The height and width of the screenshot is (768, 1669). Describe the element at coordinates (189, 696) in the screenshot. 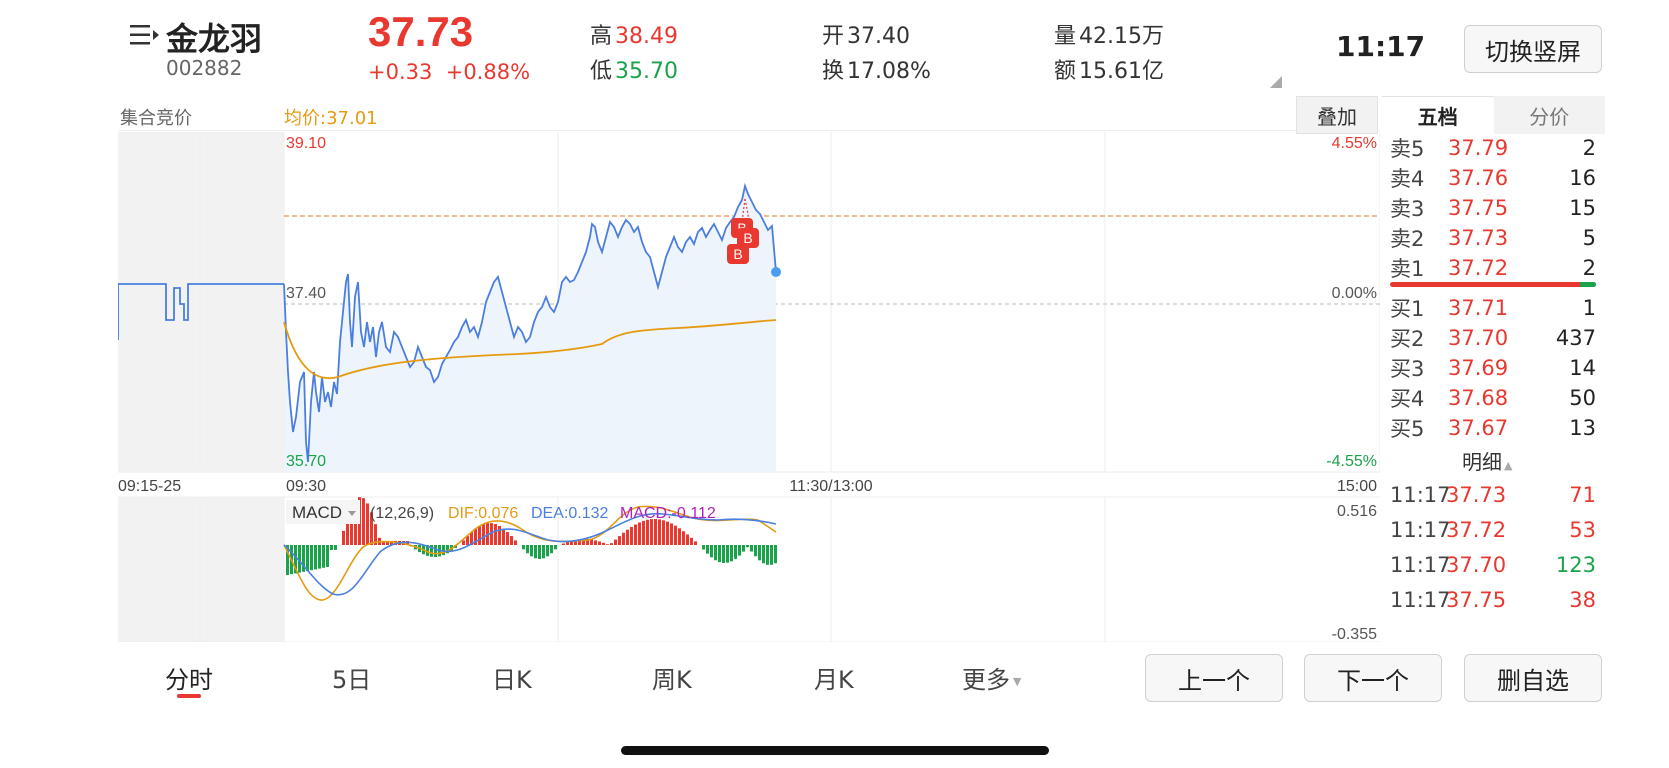

I see `active-tab-indicator` at that location.